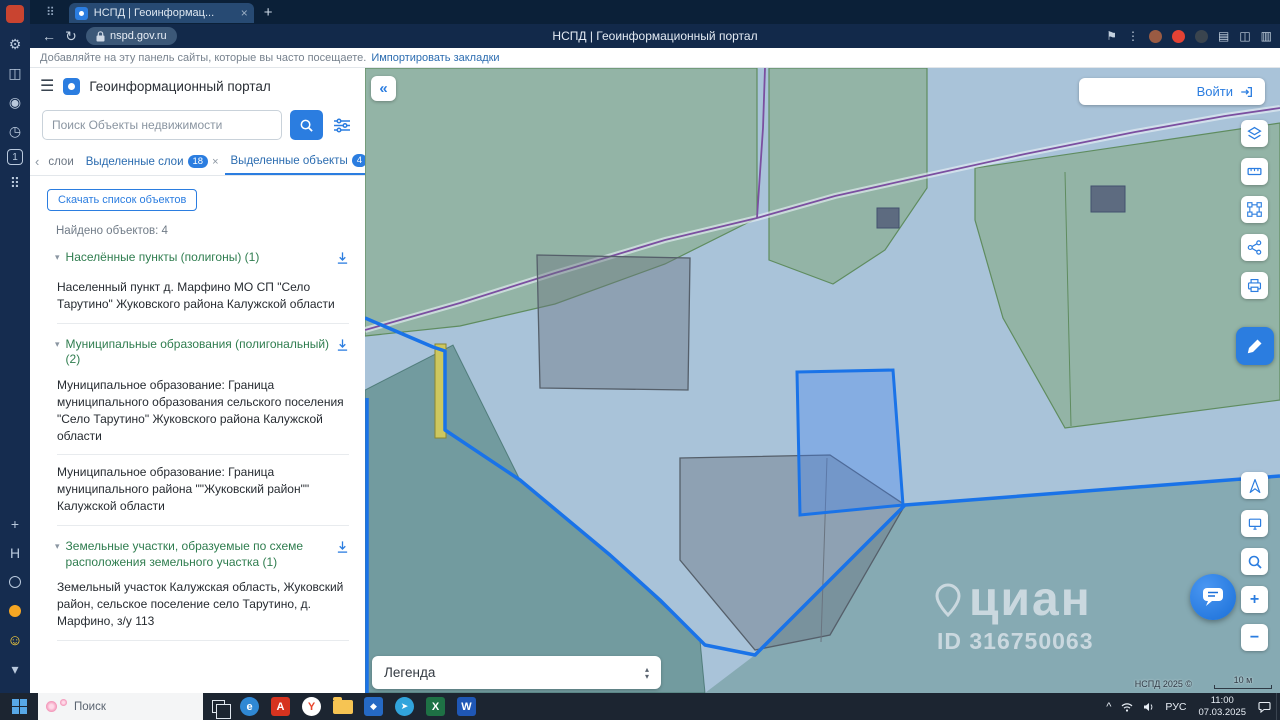 Image resolution: width=1280 pixels, height=720 pixels. Describe the element at coordinates (71, 36) in the screenshot. I see `refresh-button: ↻` at that location.